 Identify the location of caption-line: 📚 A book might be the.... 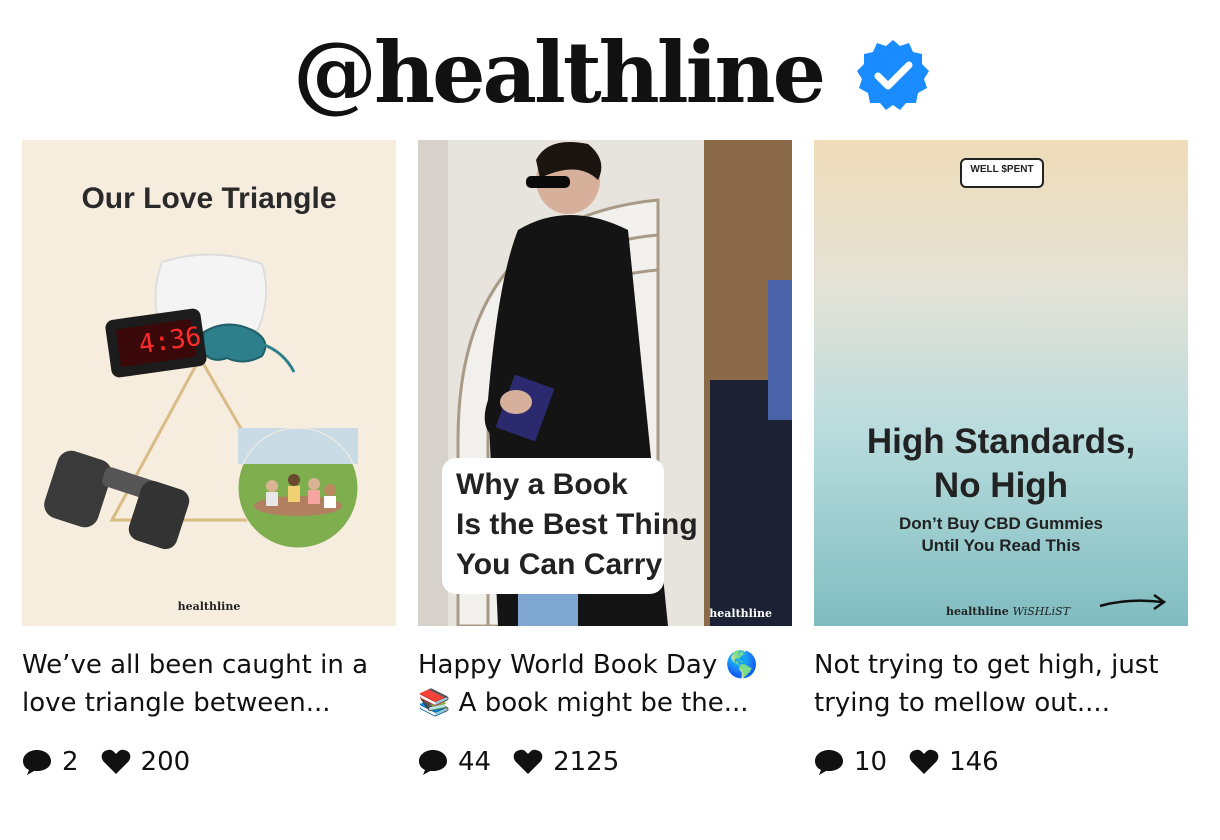
(583, 703).